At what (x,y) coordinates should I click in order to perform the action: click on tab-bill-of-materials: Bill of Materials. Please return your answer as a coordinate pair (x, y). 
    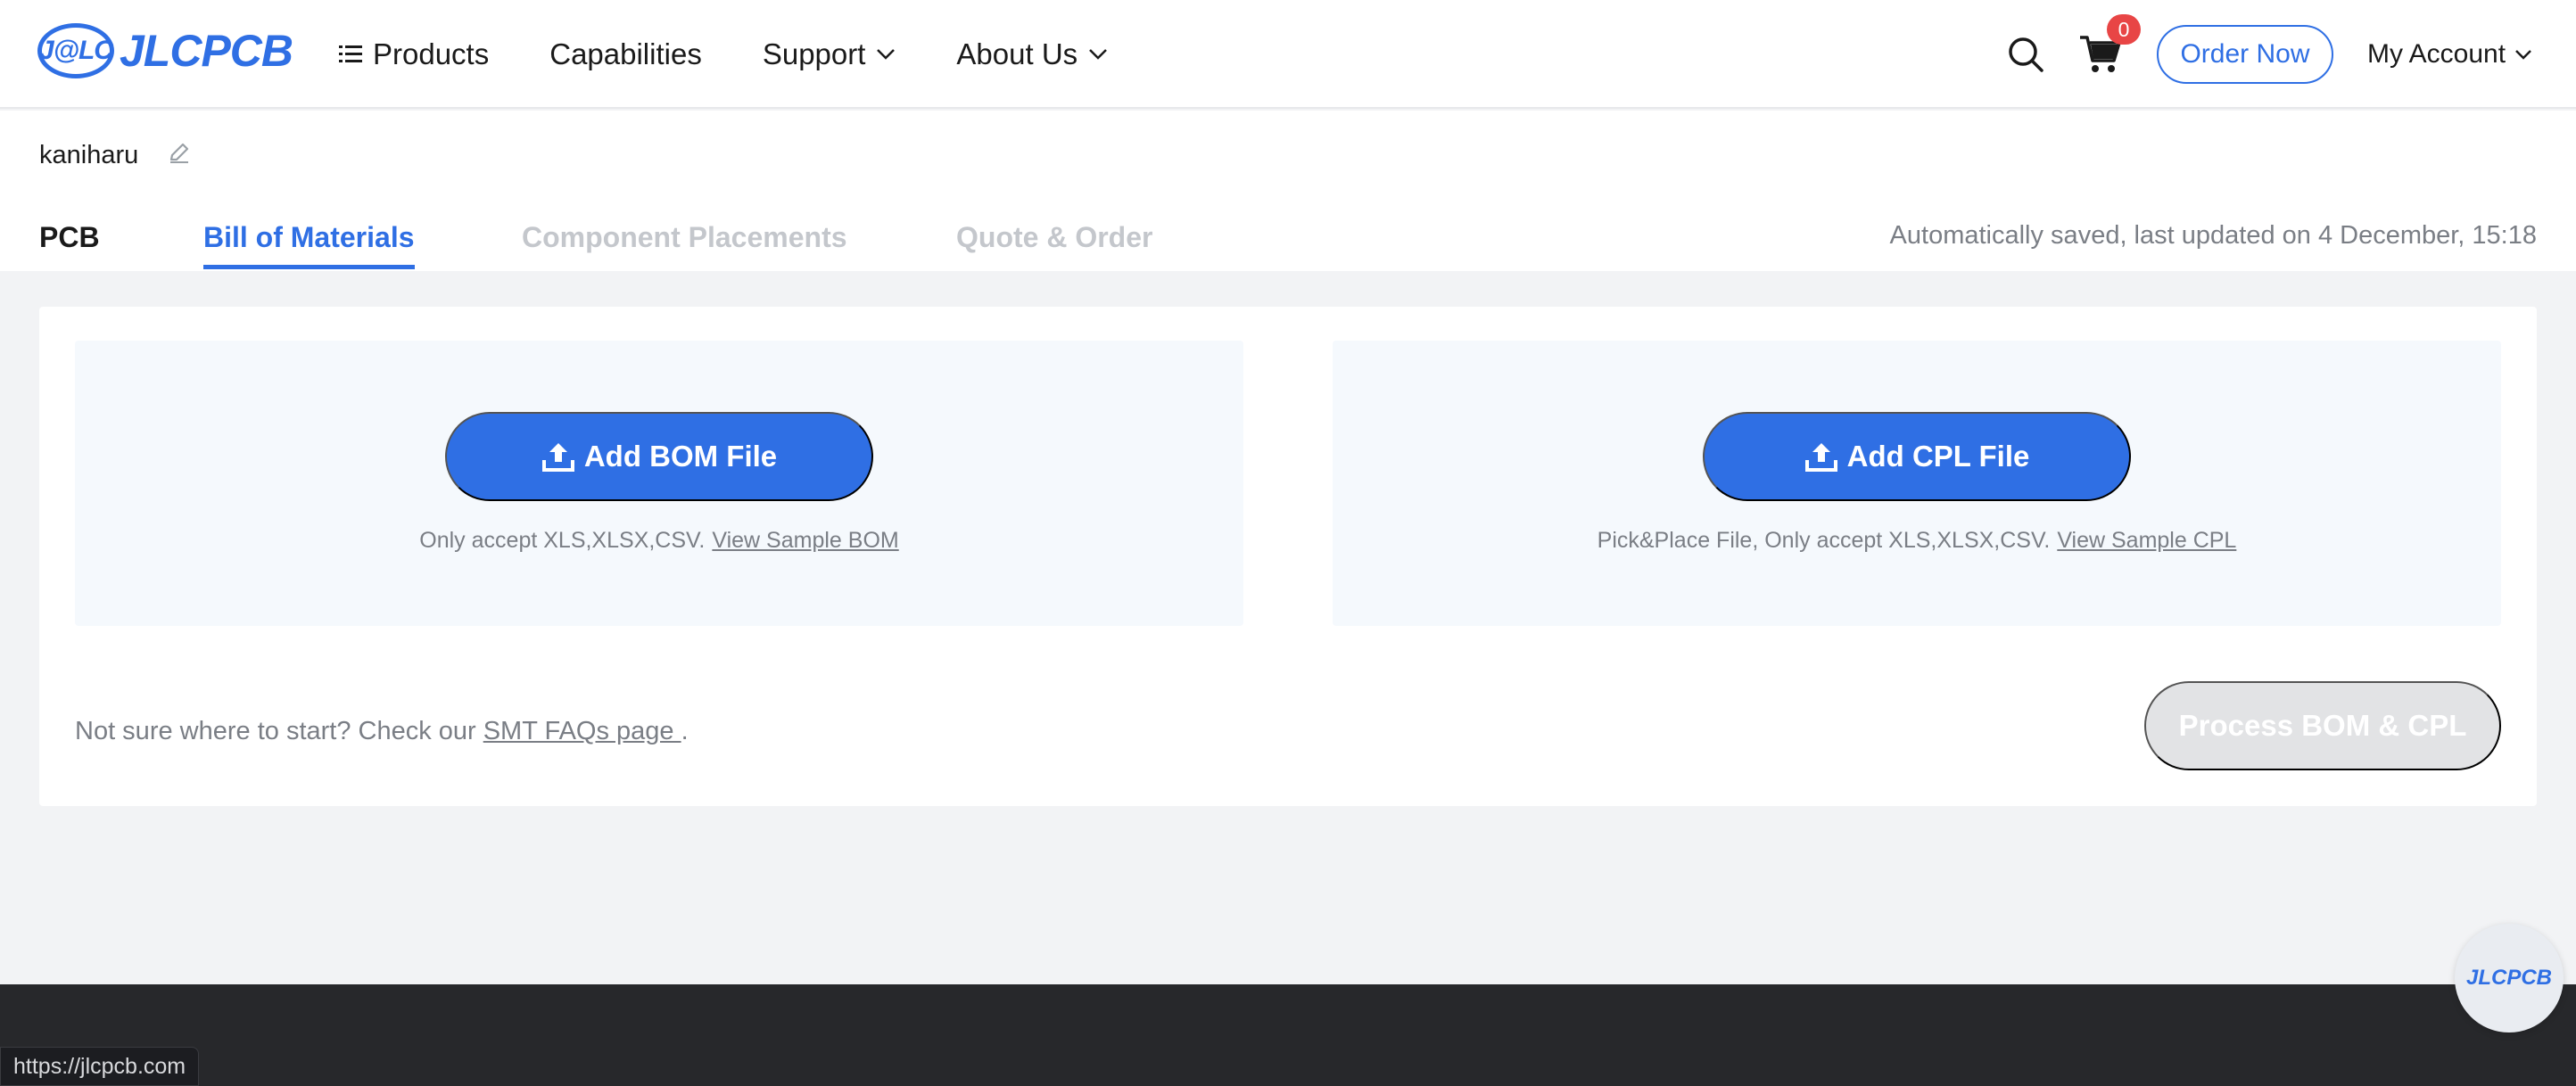
    Looking at the image, I should click on (309, 241).